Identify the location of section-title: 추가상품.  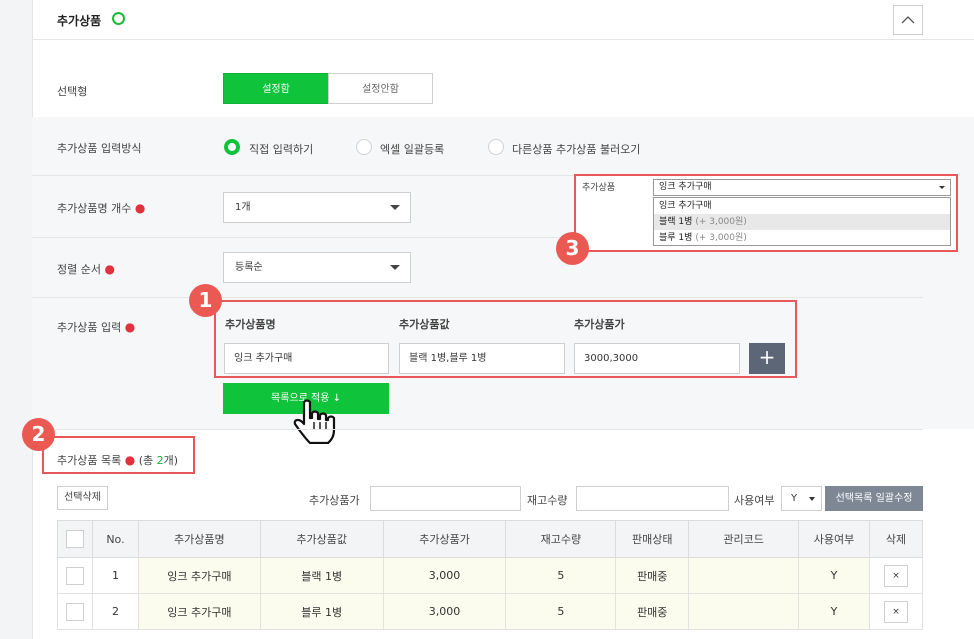
(79, 21).